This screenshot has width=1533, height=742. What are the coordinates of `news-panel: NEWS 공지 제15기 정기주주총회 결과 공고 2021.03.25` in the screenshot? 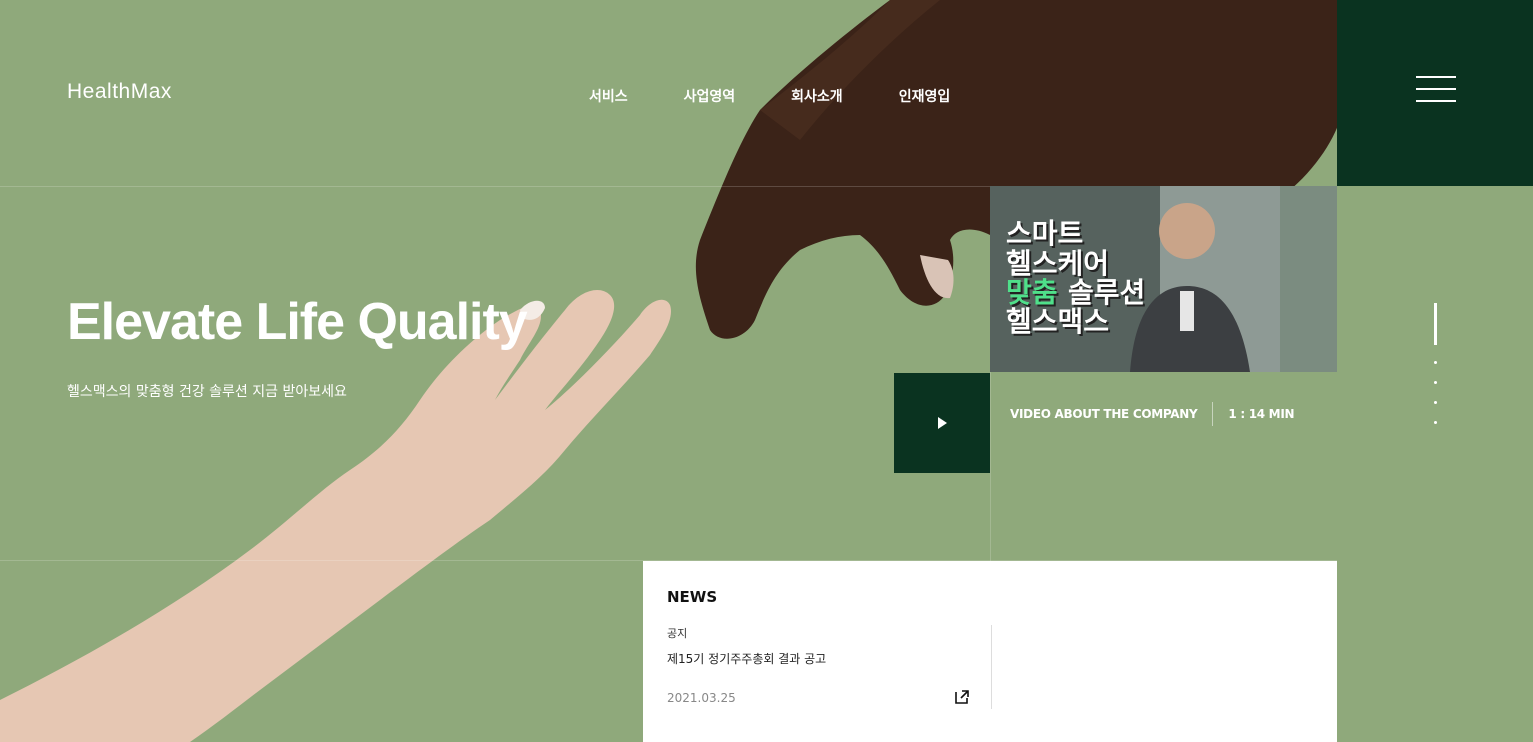 It's located at (990, 651).